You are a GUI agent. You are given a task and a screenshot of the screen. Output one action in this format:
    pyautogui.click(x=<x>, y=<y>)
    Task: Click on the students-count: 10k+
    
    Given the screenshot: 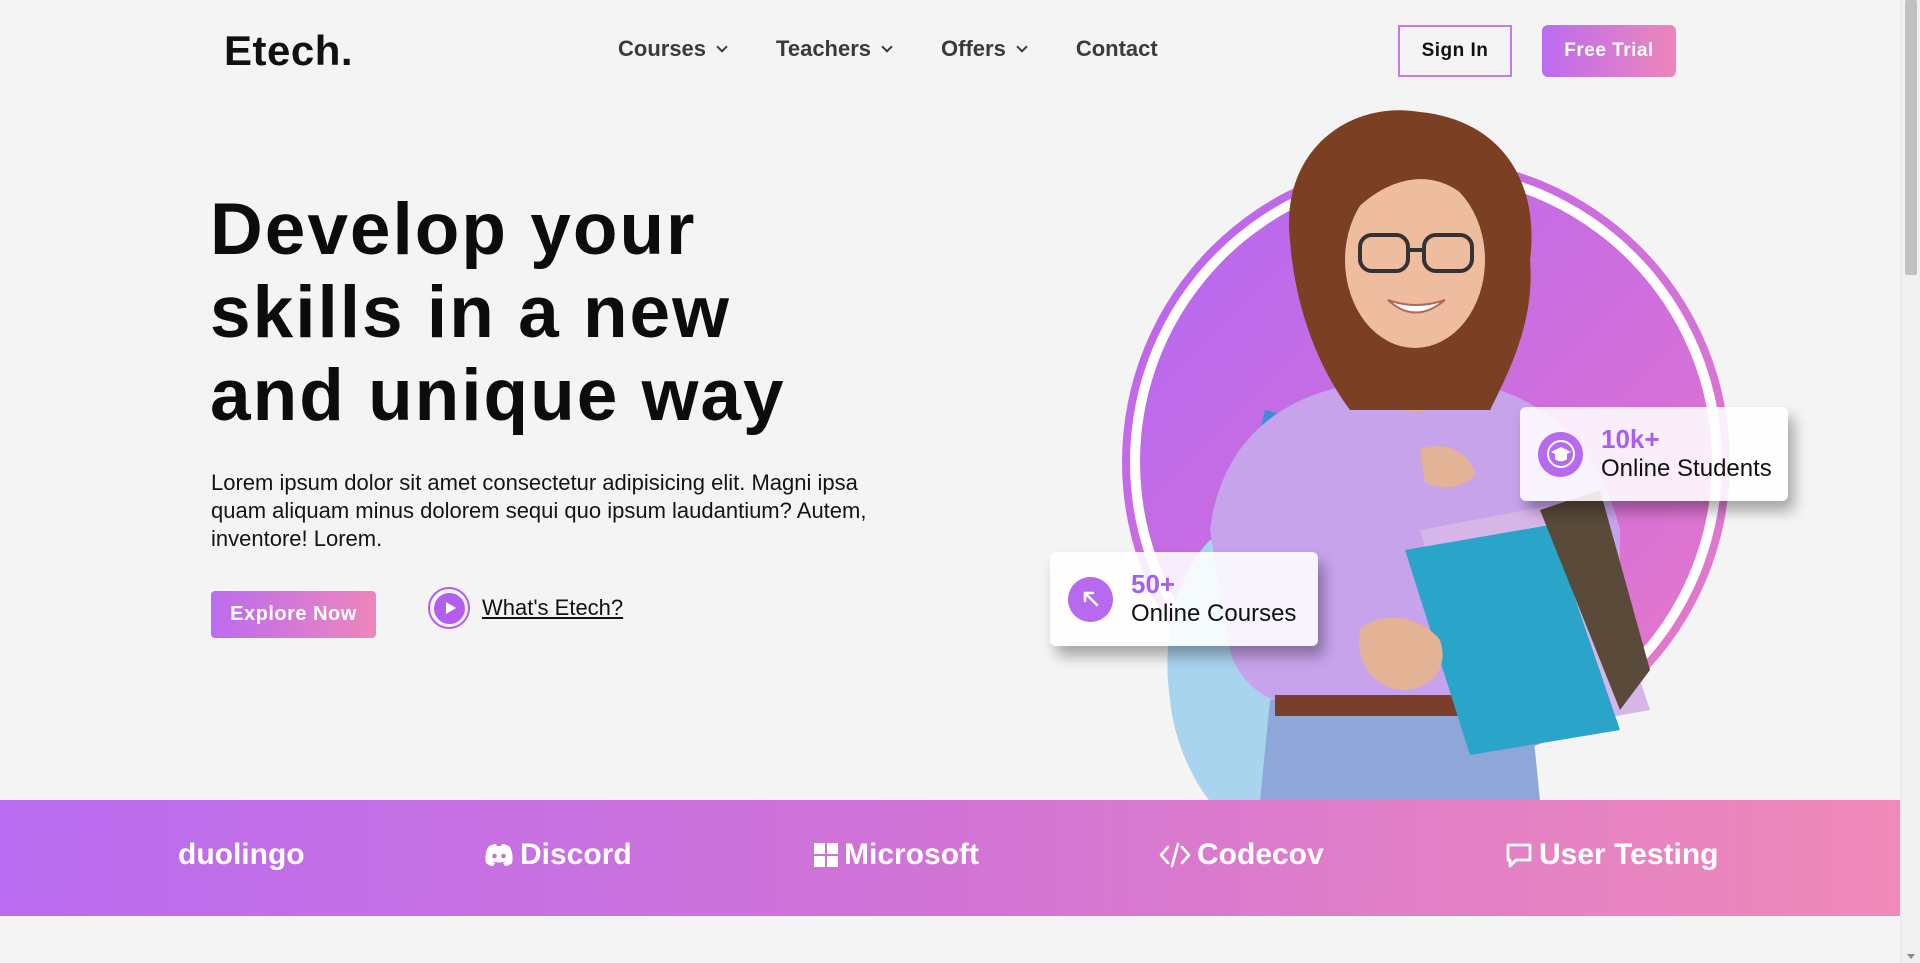 What is the action you would take?
    pyautogui.click(x=1630, y=439)
    